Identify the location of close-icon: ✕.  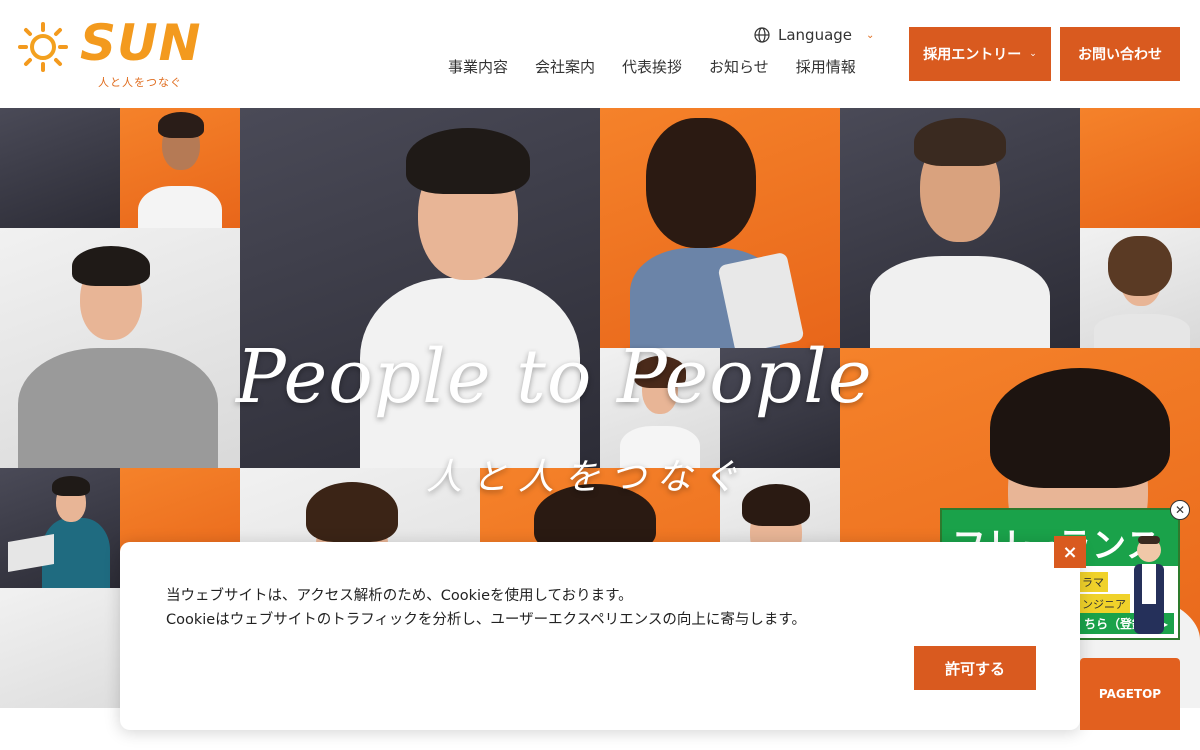
(1180, 510).